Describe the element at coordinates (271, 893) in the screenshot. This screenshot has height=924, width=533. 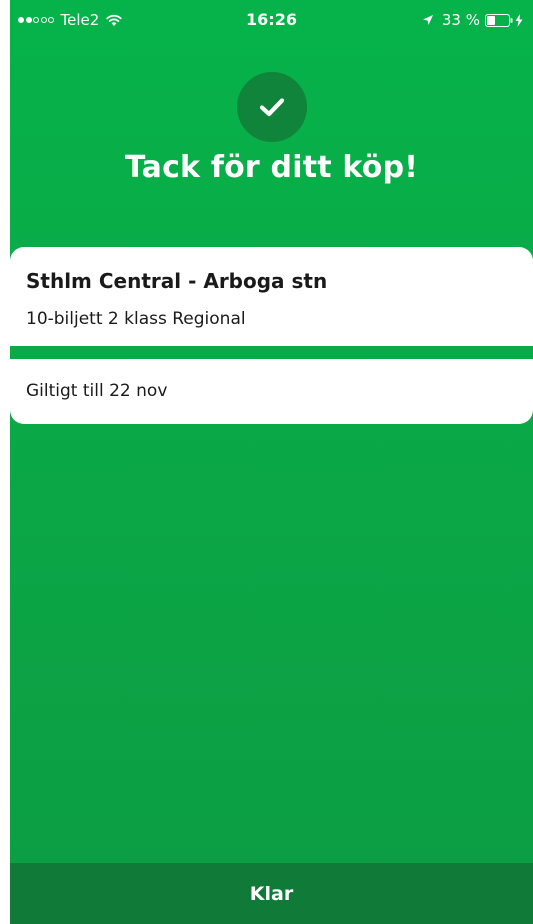
I see `done-button: Klar` at that location.